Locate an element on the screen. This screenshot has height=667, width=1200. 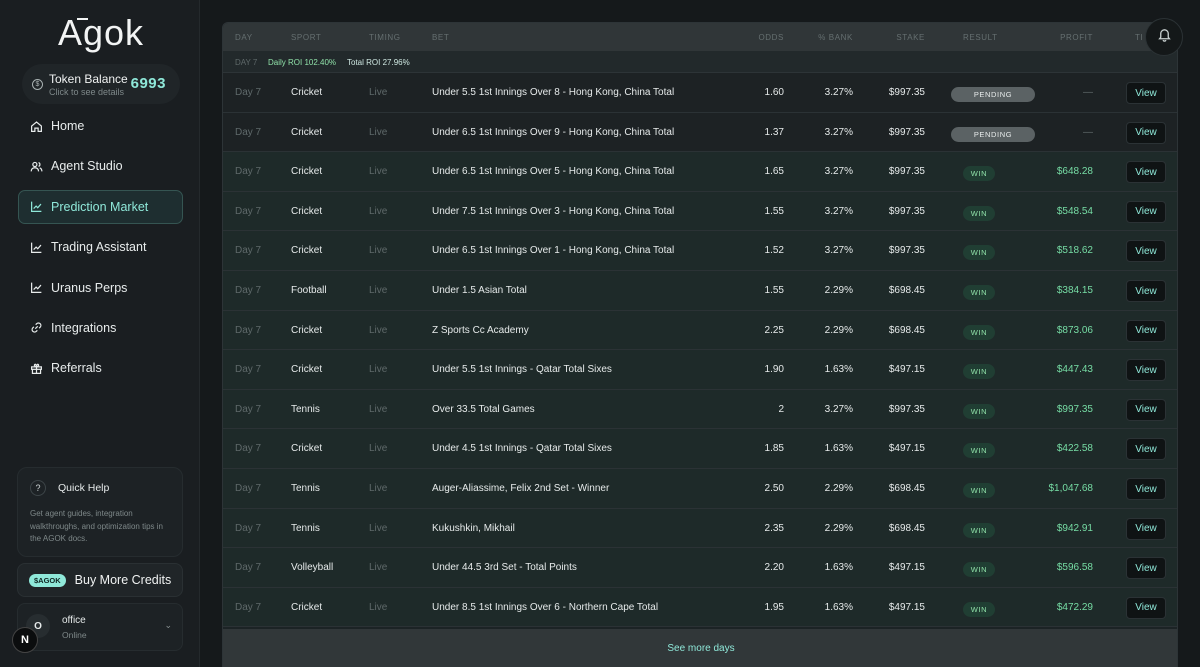
cell-stake: $698.45 is located at coordinates (906, 330).